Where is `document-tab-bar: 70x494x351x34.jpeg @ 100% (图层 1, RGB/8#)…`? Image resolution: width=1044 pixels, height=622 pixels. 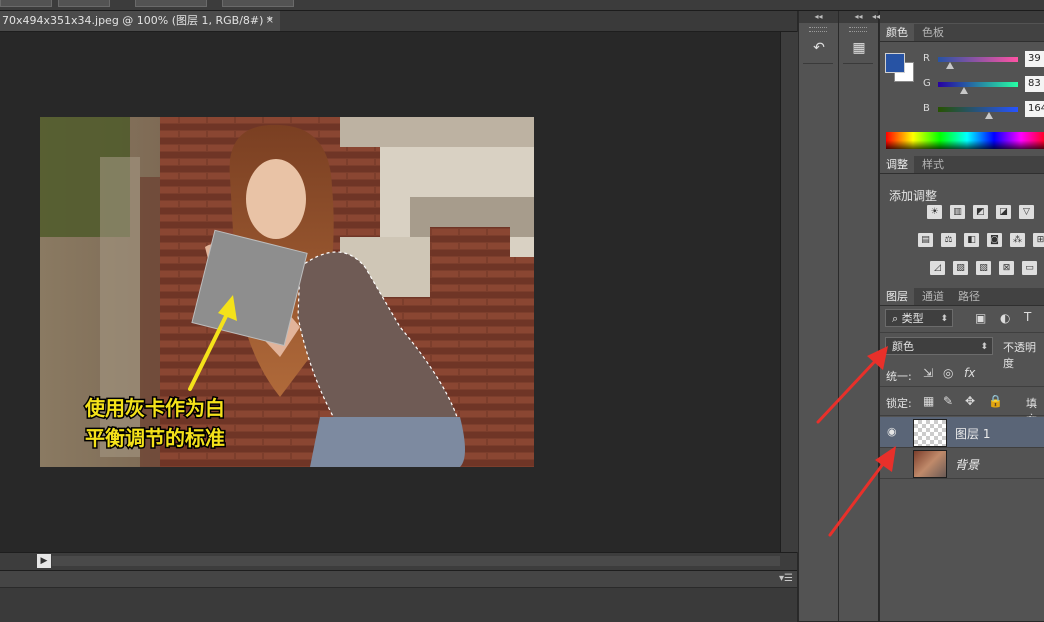
document-tab-bar: 70x494x351x34.jpeg @ 100% (图层 1, RGB/8#)… is located at coordinates (398, 21).